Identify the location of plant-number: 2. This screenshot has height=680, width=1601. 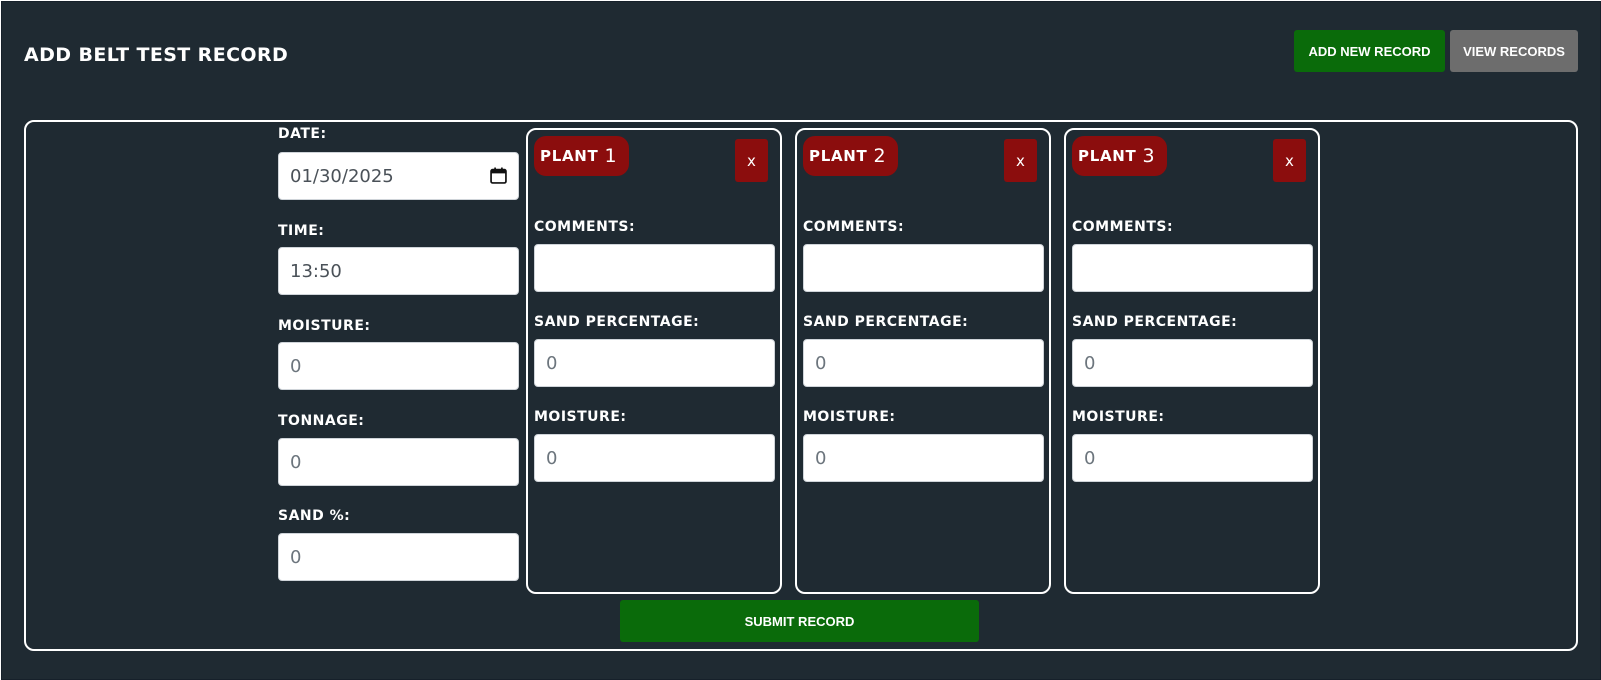
(879, 156).